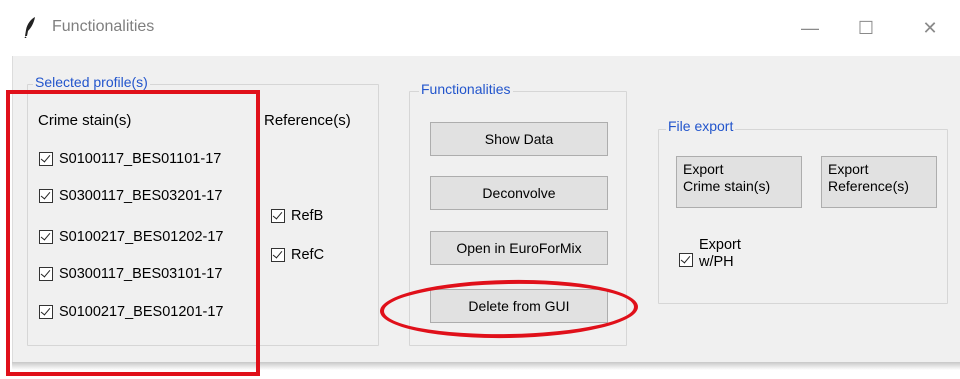 The image size is (960, 379). What do you see at coordinates (91, 82) in the screenshot?
I see `selected-profiles-legend: Selected profile(s)` at bounding box center [91, 82].